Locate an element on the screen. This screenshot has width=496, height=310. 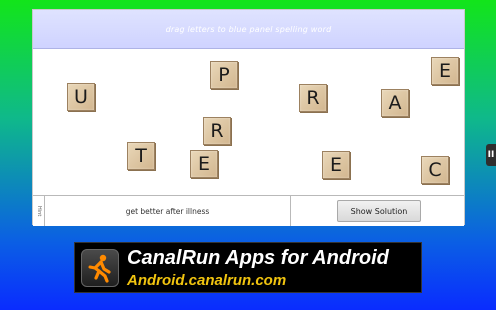
letter-tile: C is located at coordinates (435, 170).